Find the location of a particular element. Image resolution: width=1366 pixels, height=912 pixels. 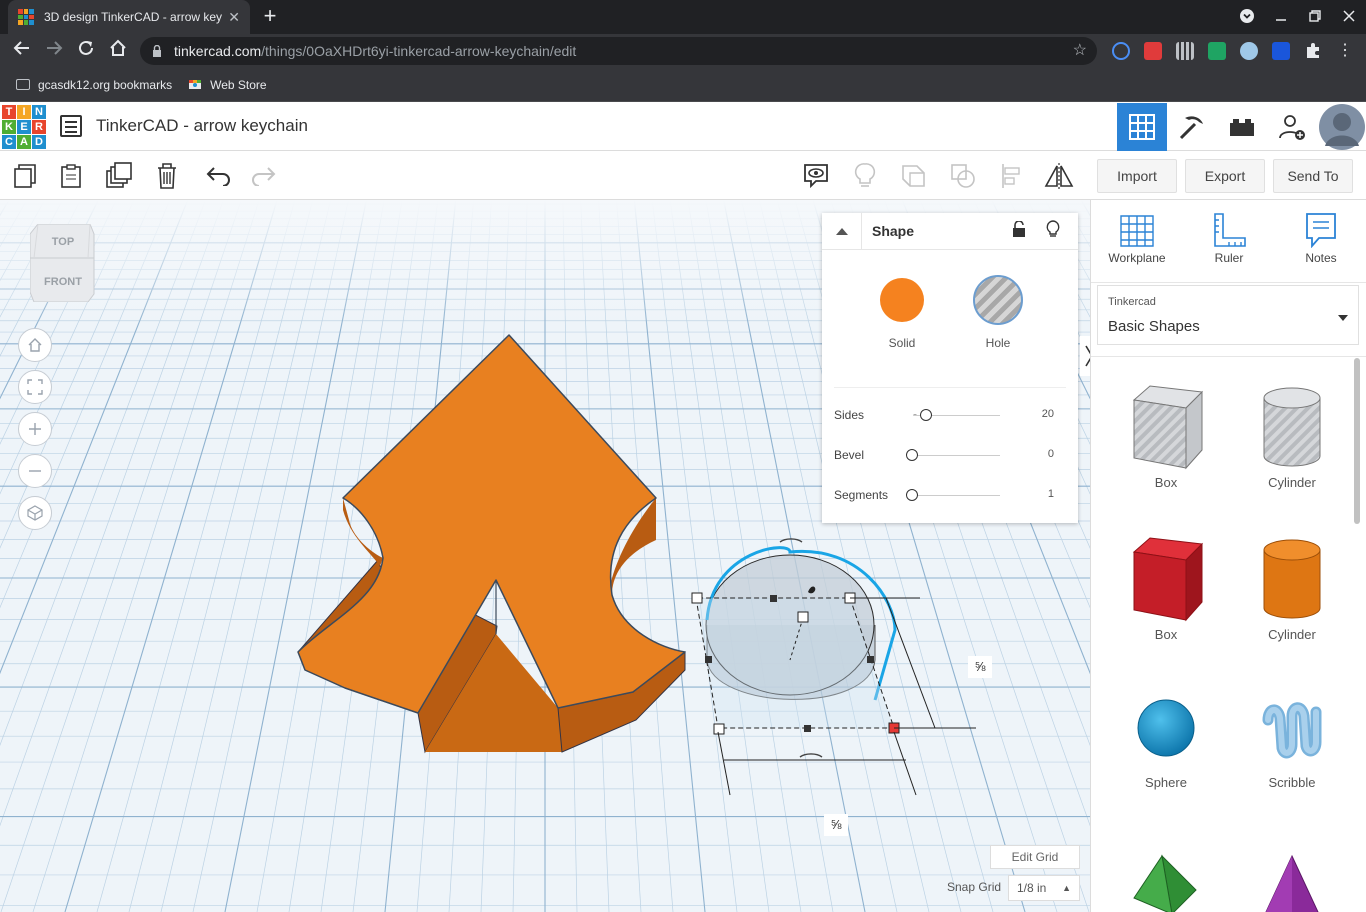

extension-record-icon is located at coordinates (1121, 51).